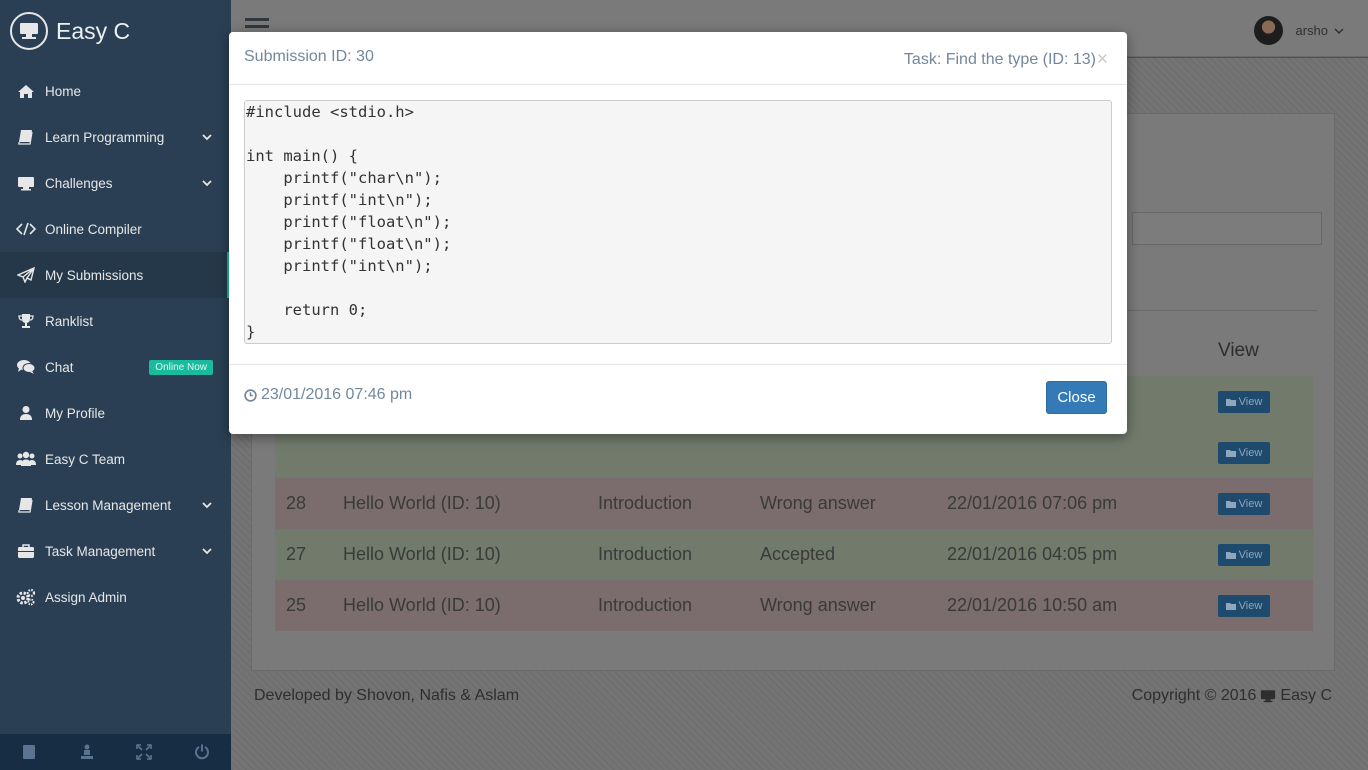  Describe the element at coordinates (115, 229) in the screenshot. I see `sidebar-item-online-compiler: Online Compiler` at that location.